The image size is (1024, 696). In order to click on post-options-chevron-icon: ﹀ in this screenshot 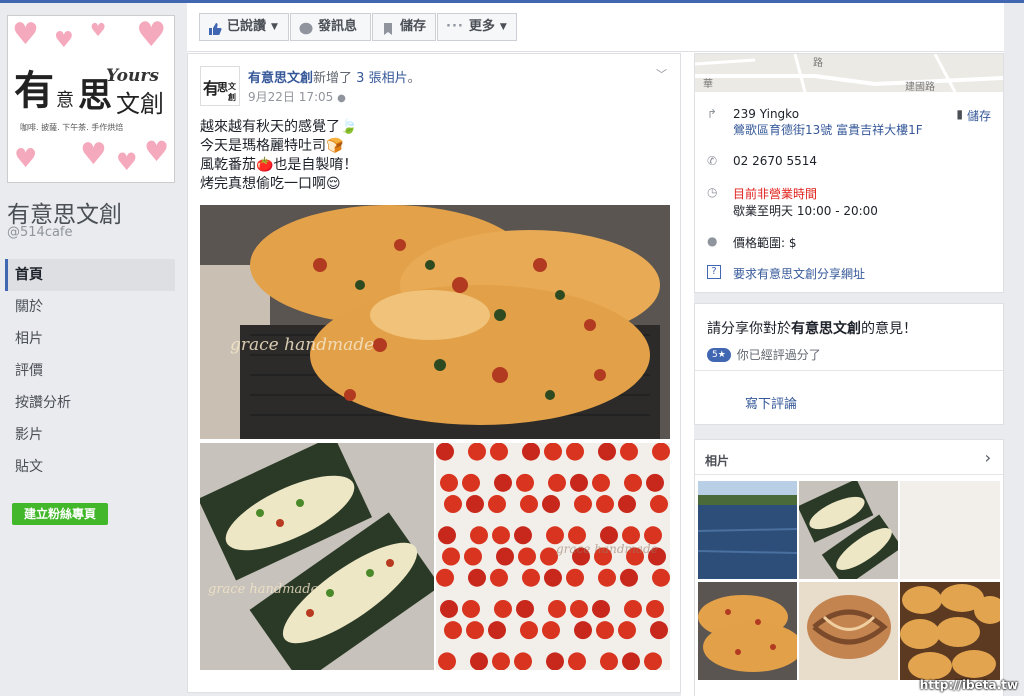, I will do `click(662, 73)`.